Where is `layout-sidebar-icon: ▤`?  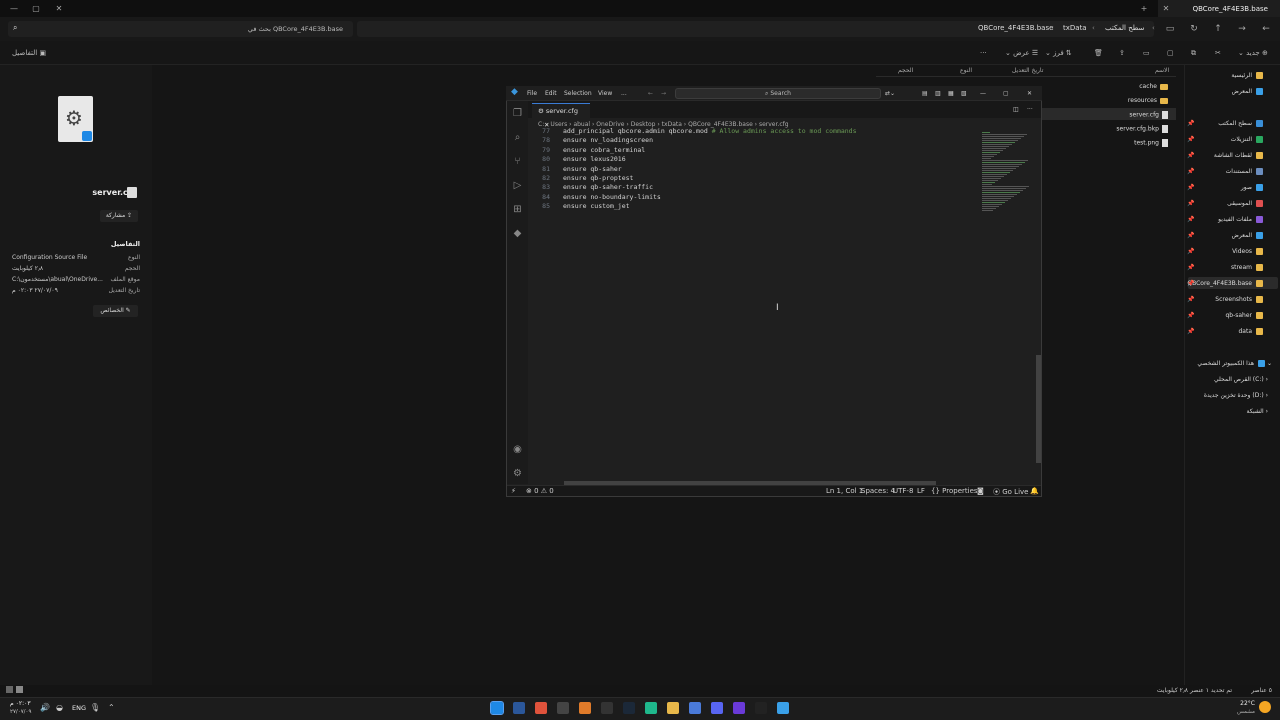
layout-sidebar-icon: ▤ is located at coordinates (925, 93).